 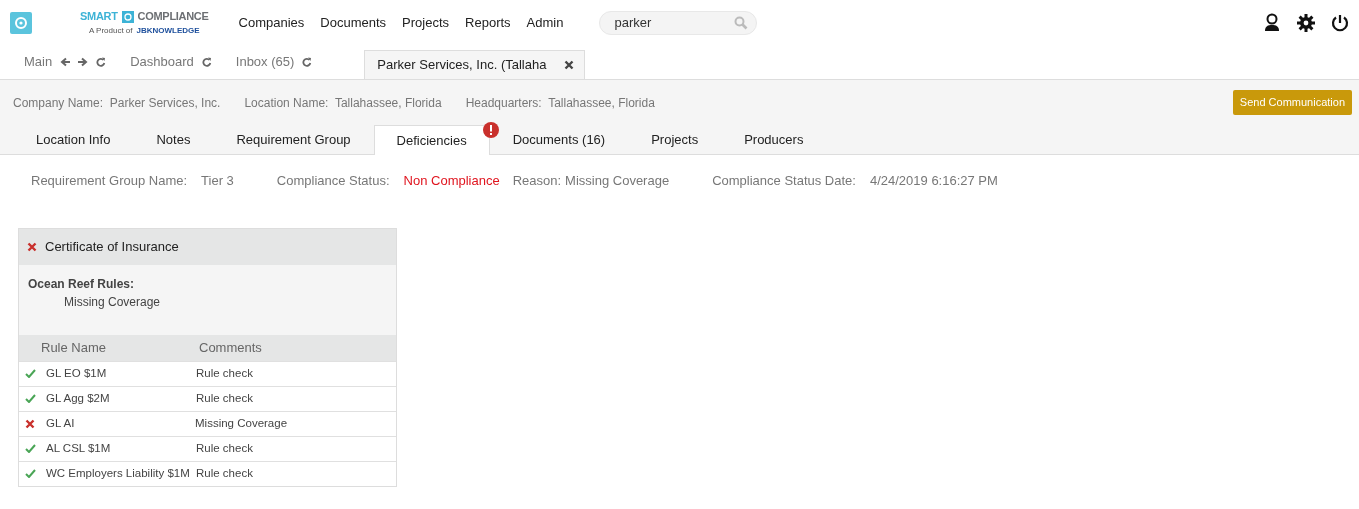 I want to click on column-header: Rule Name, so click(x=74, y=347).